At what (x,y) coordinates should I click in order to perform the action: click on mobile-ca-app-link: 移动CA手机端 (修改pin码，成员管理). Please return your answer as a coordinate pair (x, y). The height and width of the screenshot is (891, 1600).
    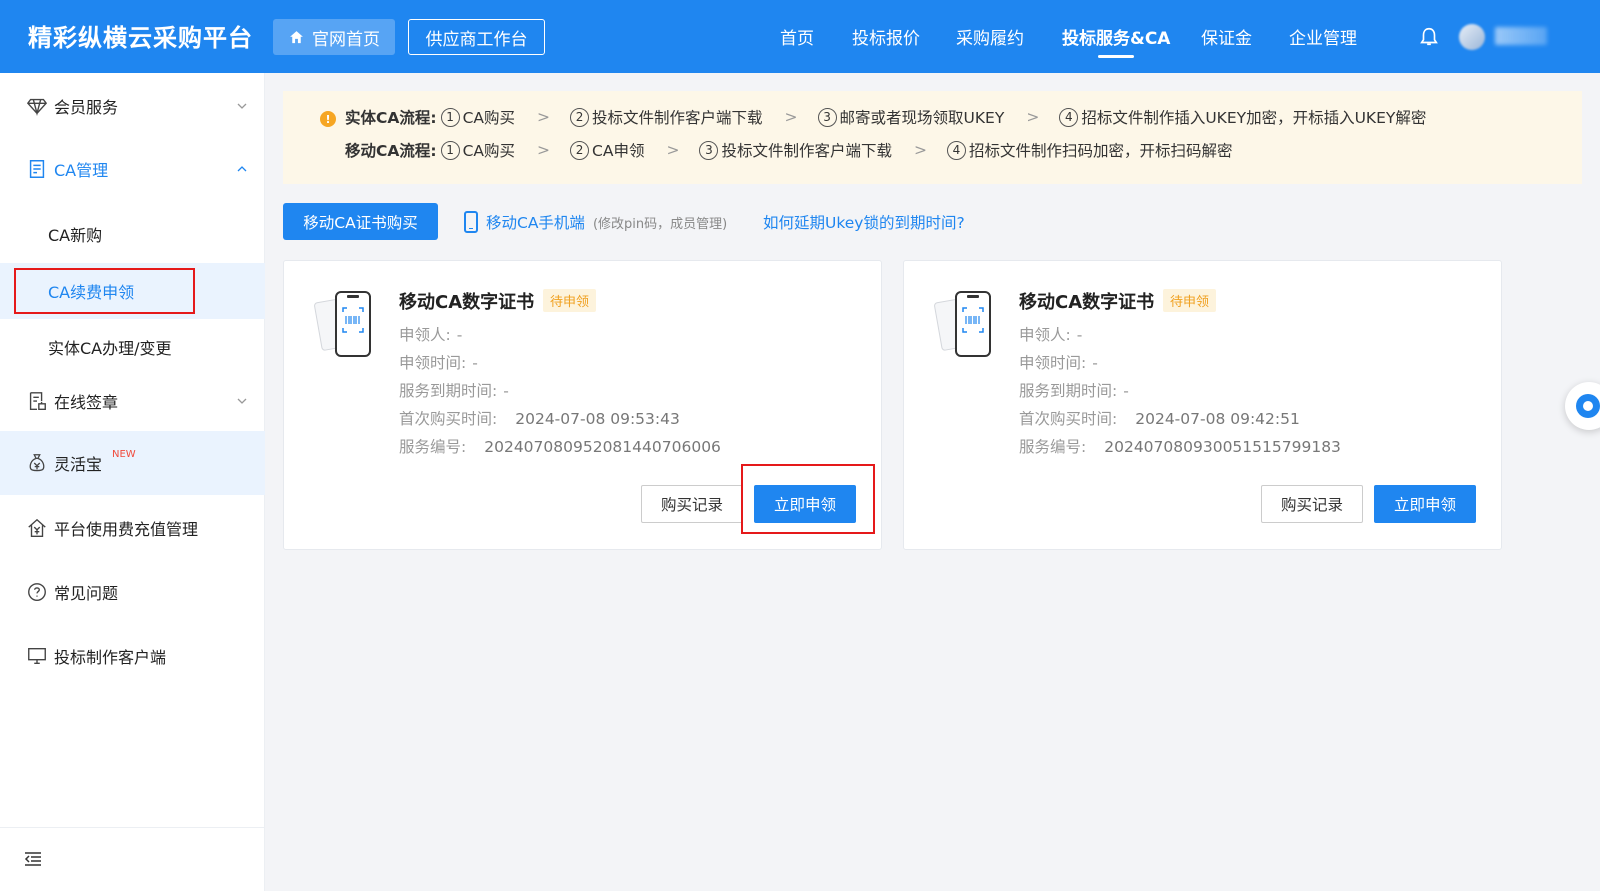
    Looking at the image, I should click on (595, 222).